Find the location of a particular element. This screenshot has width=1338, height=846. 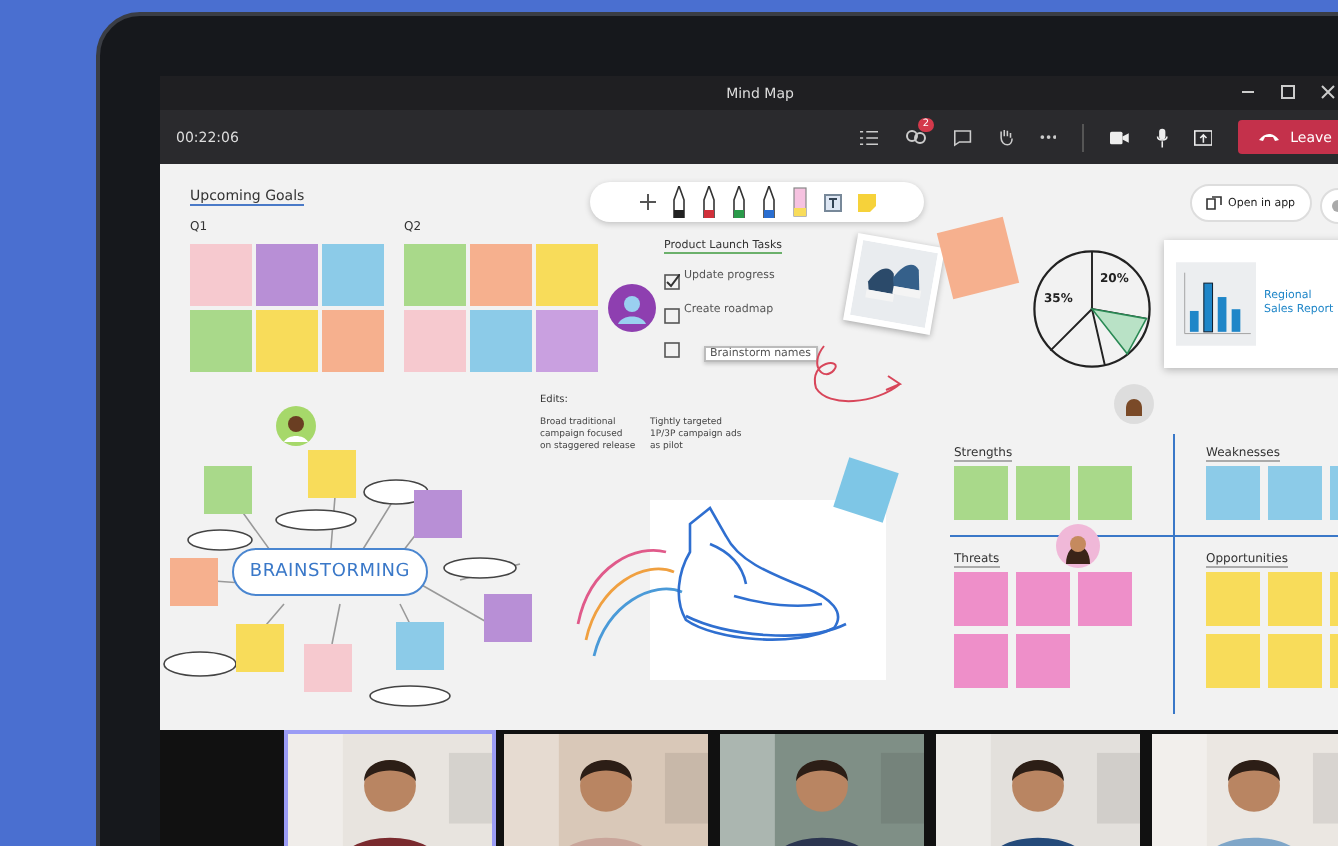

camera-icon is located at coordinates (1120, 137).